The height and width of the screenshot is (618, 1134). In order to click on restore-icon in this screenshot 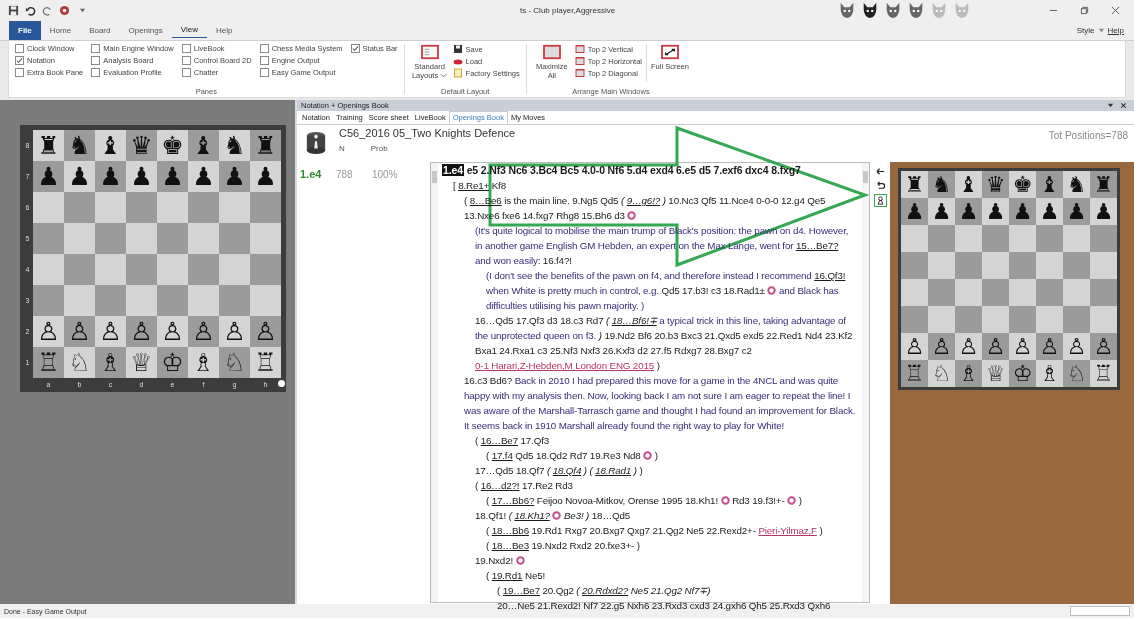, I will do `click(1084, 10)`.